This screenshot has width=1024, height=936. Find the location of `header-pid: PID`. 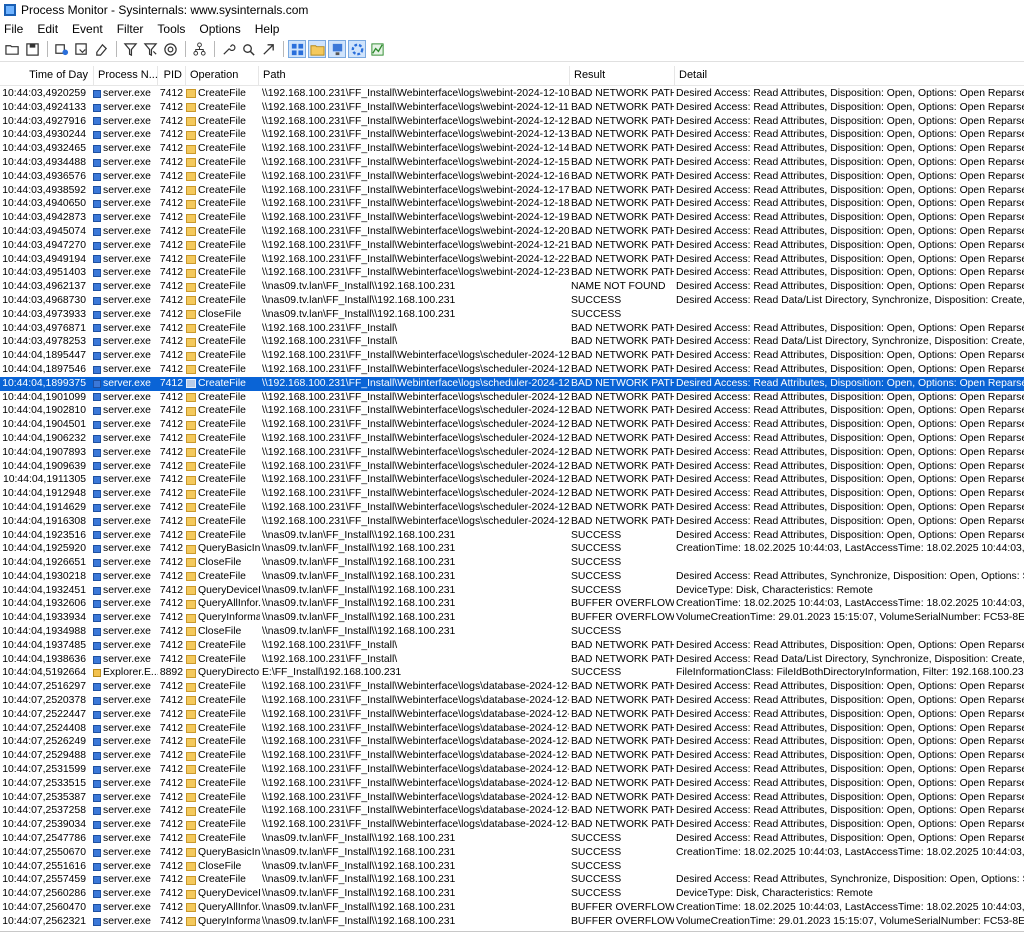

header-pid: PID is located at coordinates (172, 75).